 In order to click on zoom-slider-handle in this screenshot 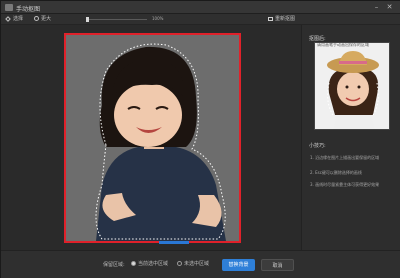, I will do `click(87, 19)`.